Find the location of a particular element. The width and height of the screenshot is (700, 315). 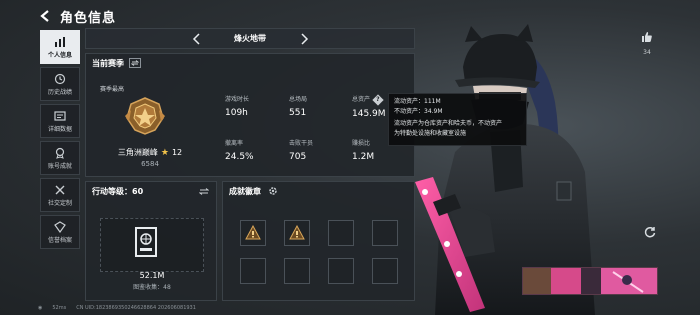

star-icon: ★ is located at coordinates (164, 152).